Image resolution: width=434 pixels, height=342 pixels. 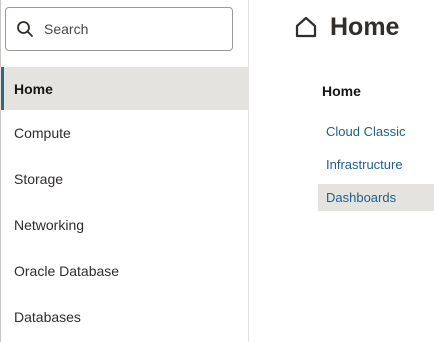 What do you see at coordinates (364, 164) in the screenshot?
I see `subnav-item-label: Infrastructure` at bounding box center [364, 164].